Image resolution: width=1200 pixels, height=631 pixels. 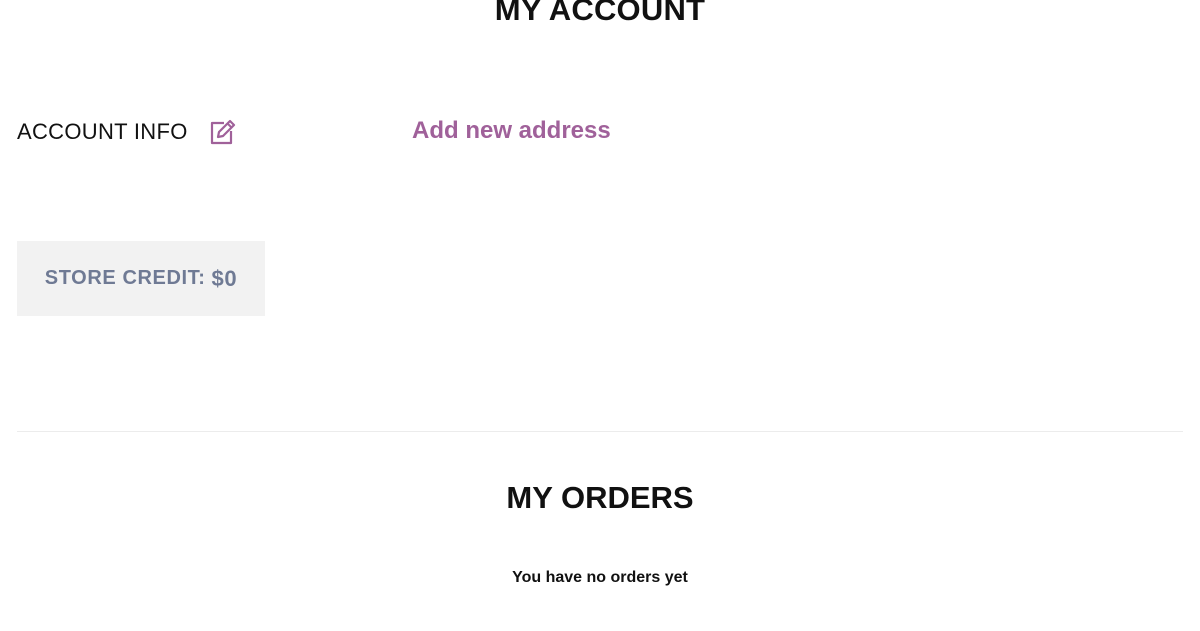 What do you see at coordinates (102, 131) in the screenshot?
I see `account-info-title: ACCOUNT INFO` at bounding box center [102, 131].